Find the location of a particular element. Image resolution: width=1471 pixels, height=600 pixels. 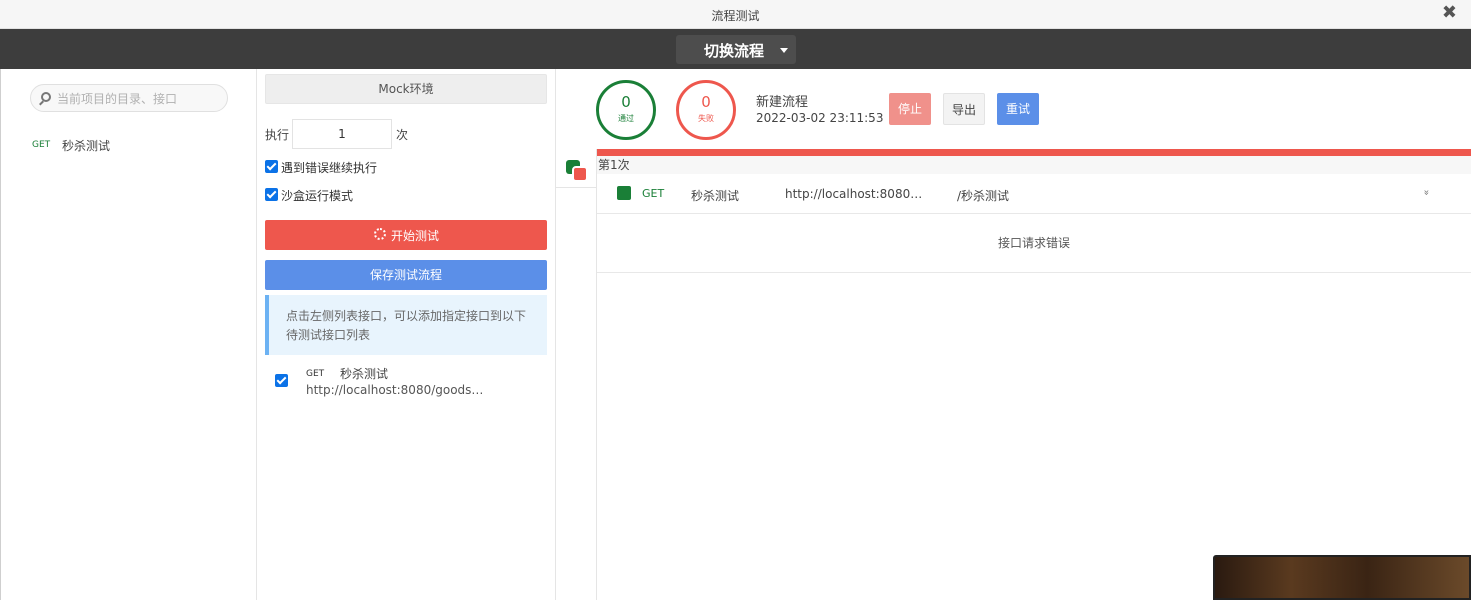

pass-caption: 通过 is located at coordinates (626, 118).